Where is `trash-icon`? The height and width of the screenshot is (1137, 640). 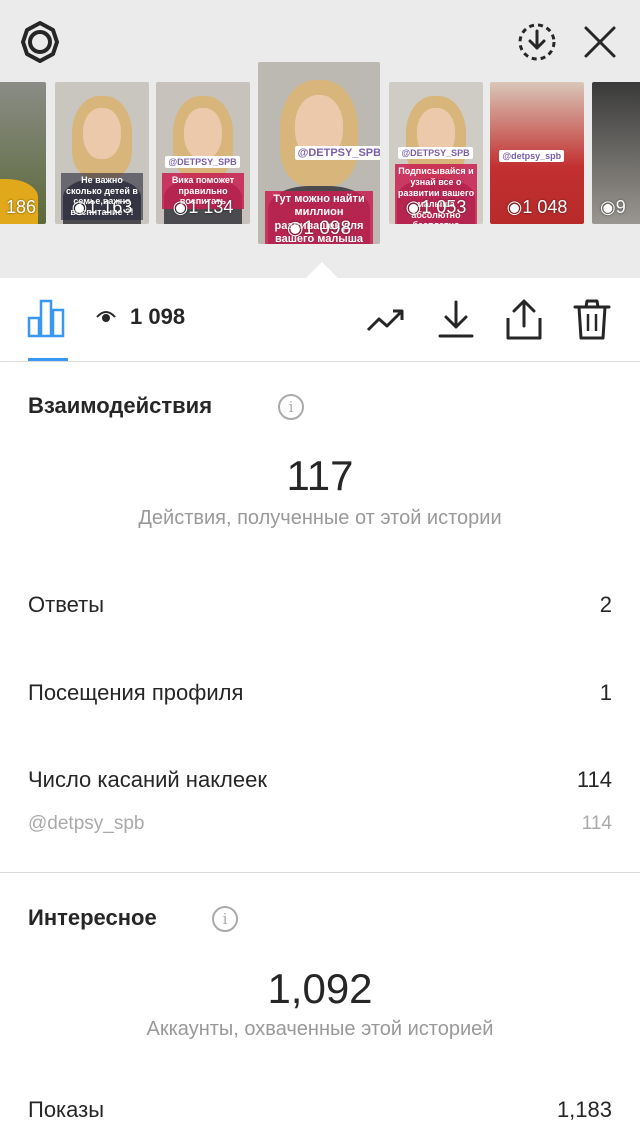
trash-icon is located at coordinates (592, 319).